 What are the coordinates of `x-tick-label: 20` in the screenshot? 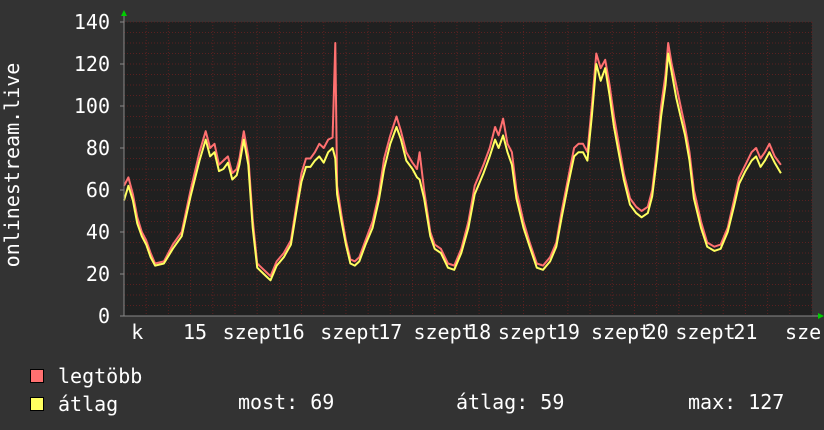 It's located at (657, 332).